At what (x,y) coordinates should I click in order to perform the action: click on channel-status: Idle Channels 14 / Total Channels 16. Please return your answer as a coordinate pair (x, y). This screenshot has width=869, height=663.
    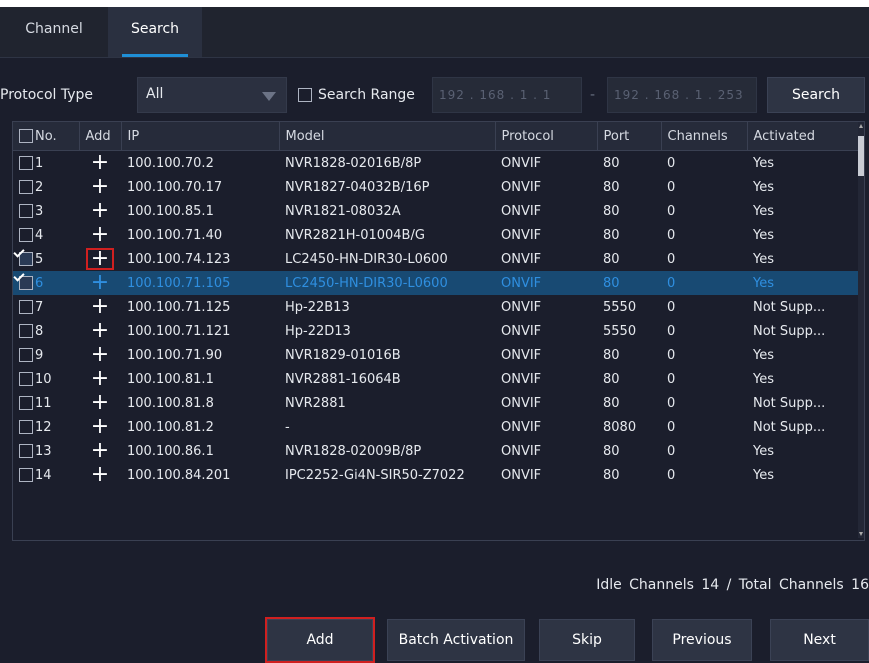
    Looking at the image, I should click on (732, 585).